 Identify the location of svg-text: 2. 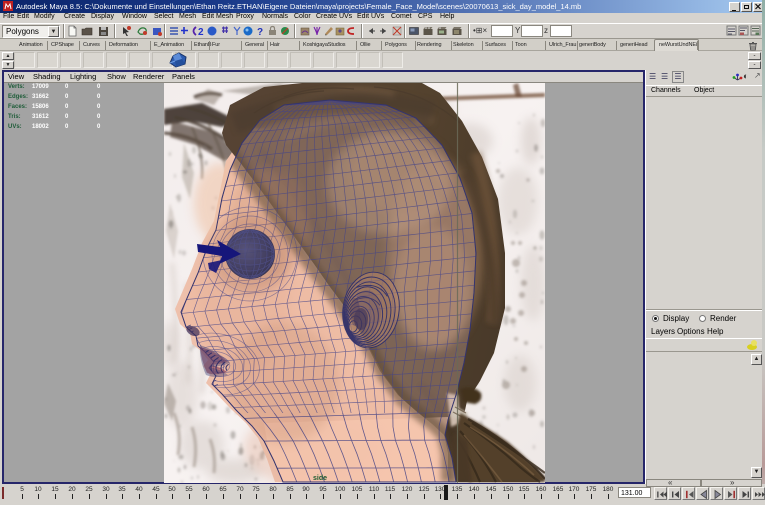
(201, 32).